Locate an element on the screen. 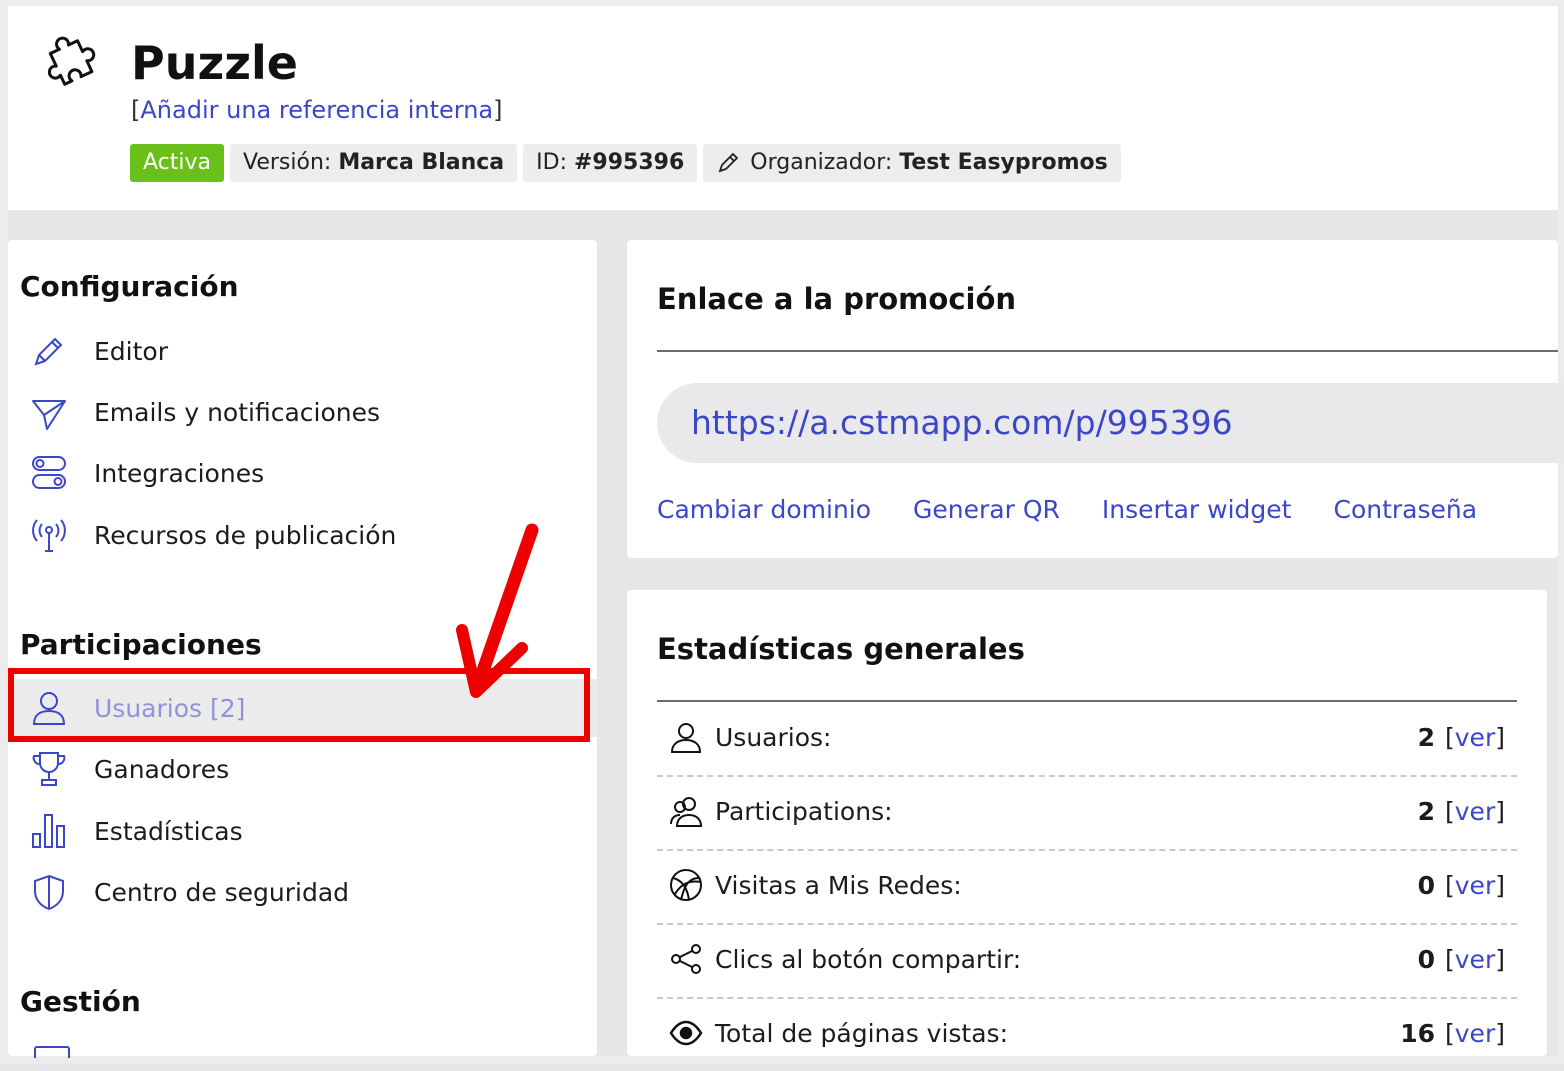  stat-row-usuarios: Usuarios: 2 [ver] is located at coordinates (1087, 739).